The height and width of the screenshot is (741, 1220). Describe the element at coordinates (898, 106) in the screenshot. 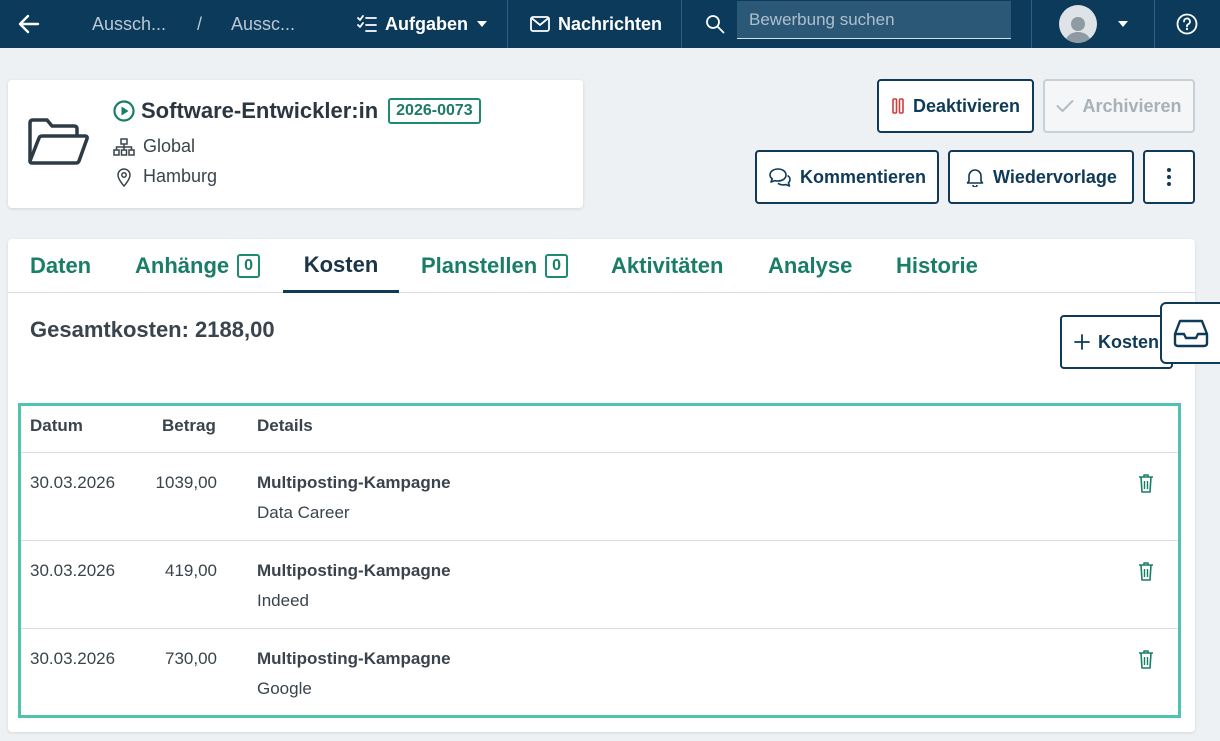

I see `pause-icon` at that location.